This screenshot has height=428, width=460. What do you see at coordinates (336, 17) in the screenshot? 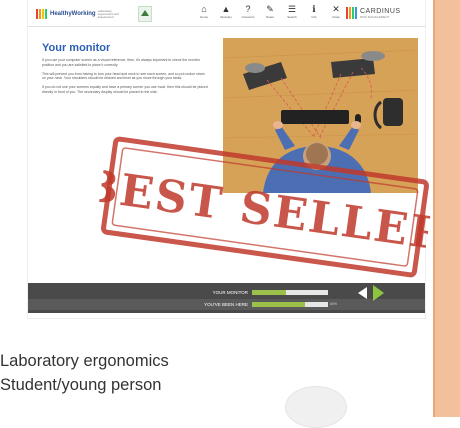
I see `nav-label: Close` at bounding box center [336, 17].